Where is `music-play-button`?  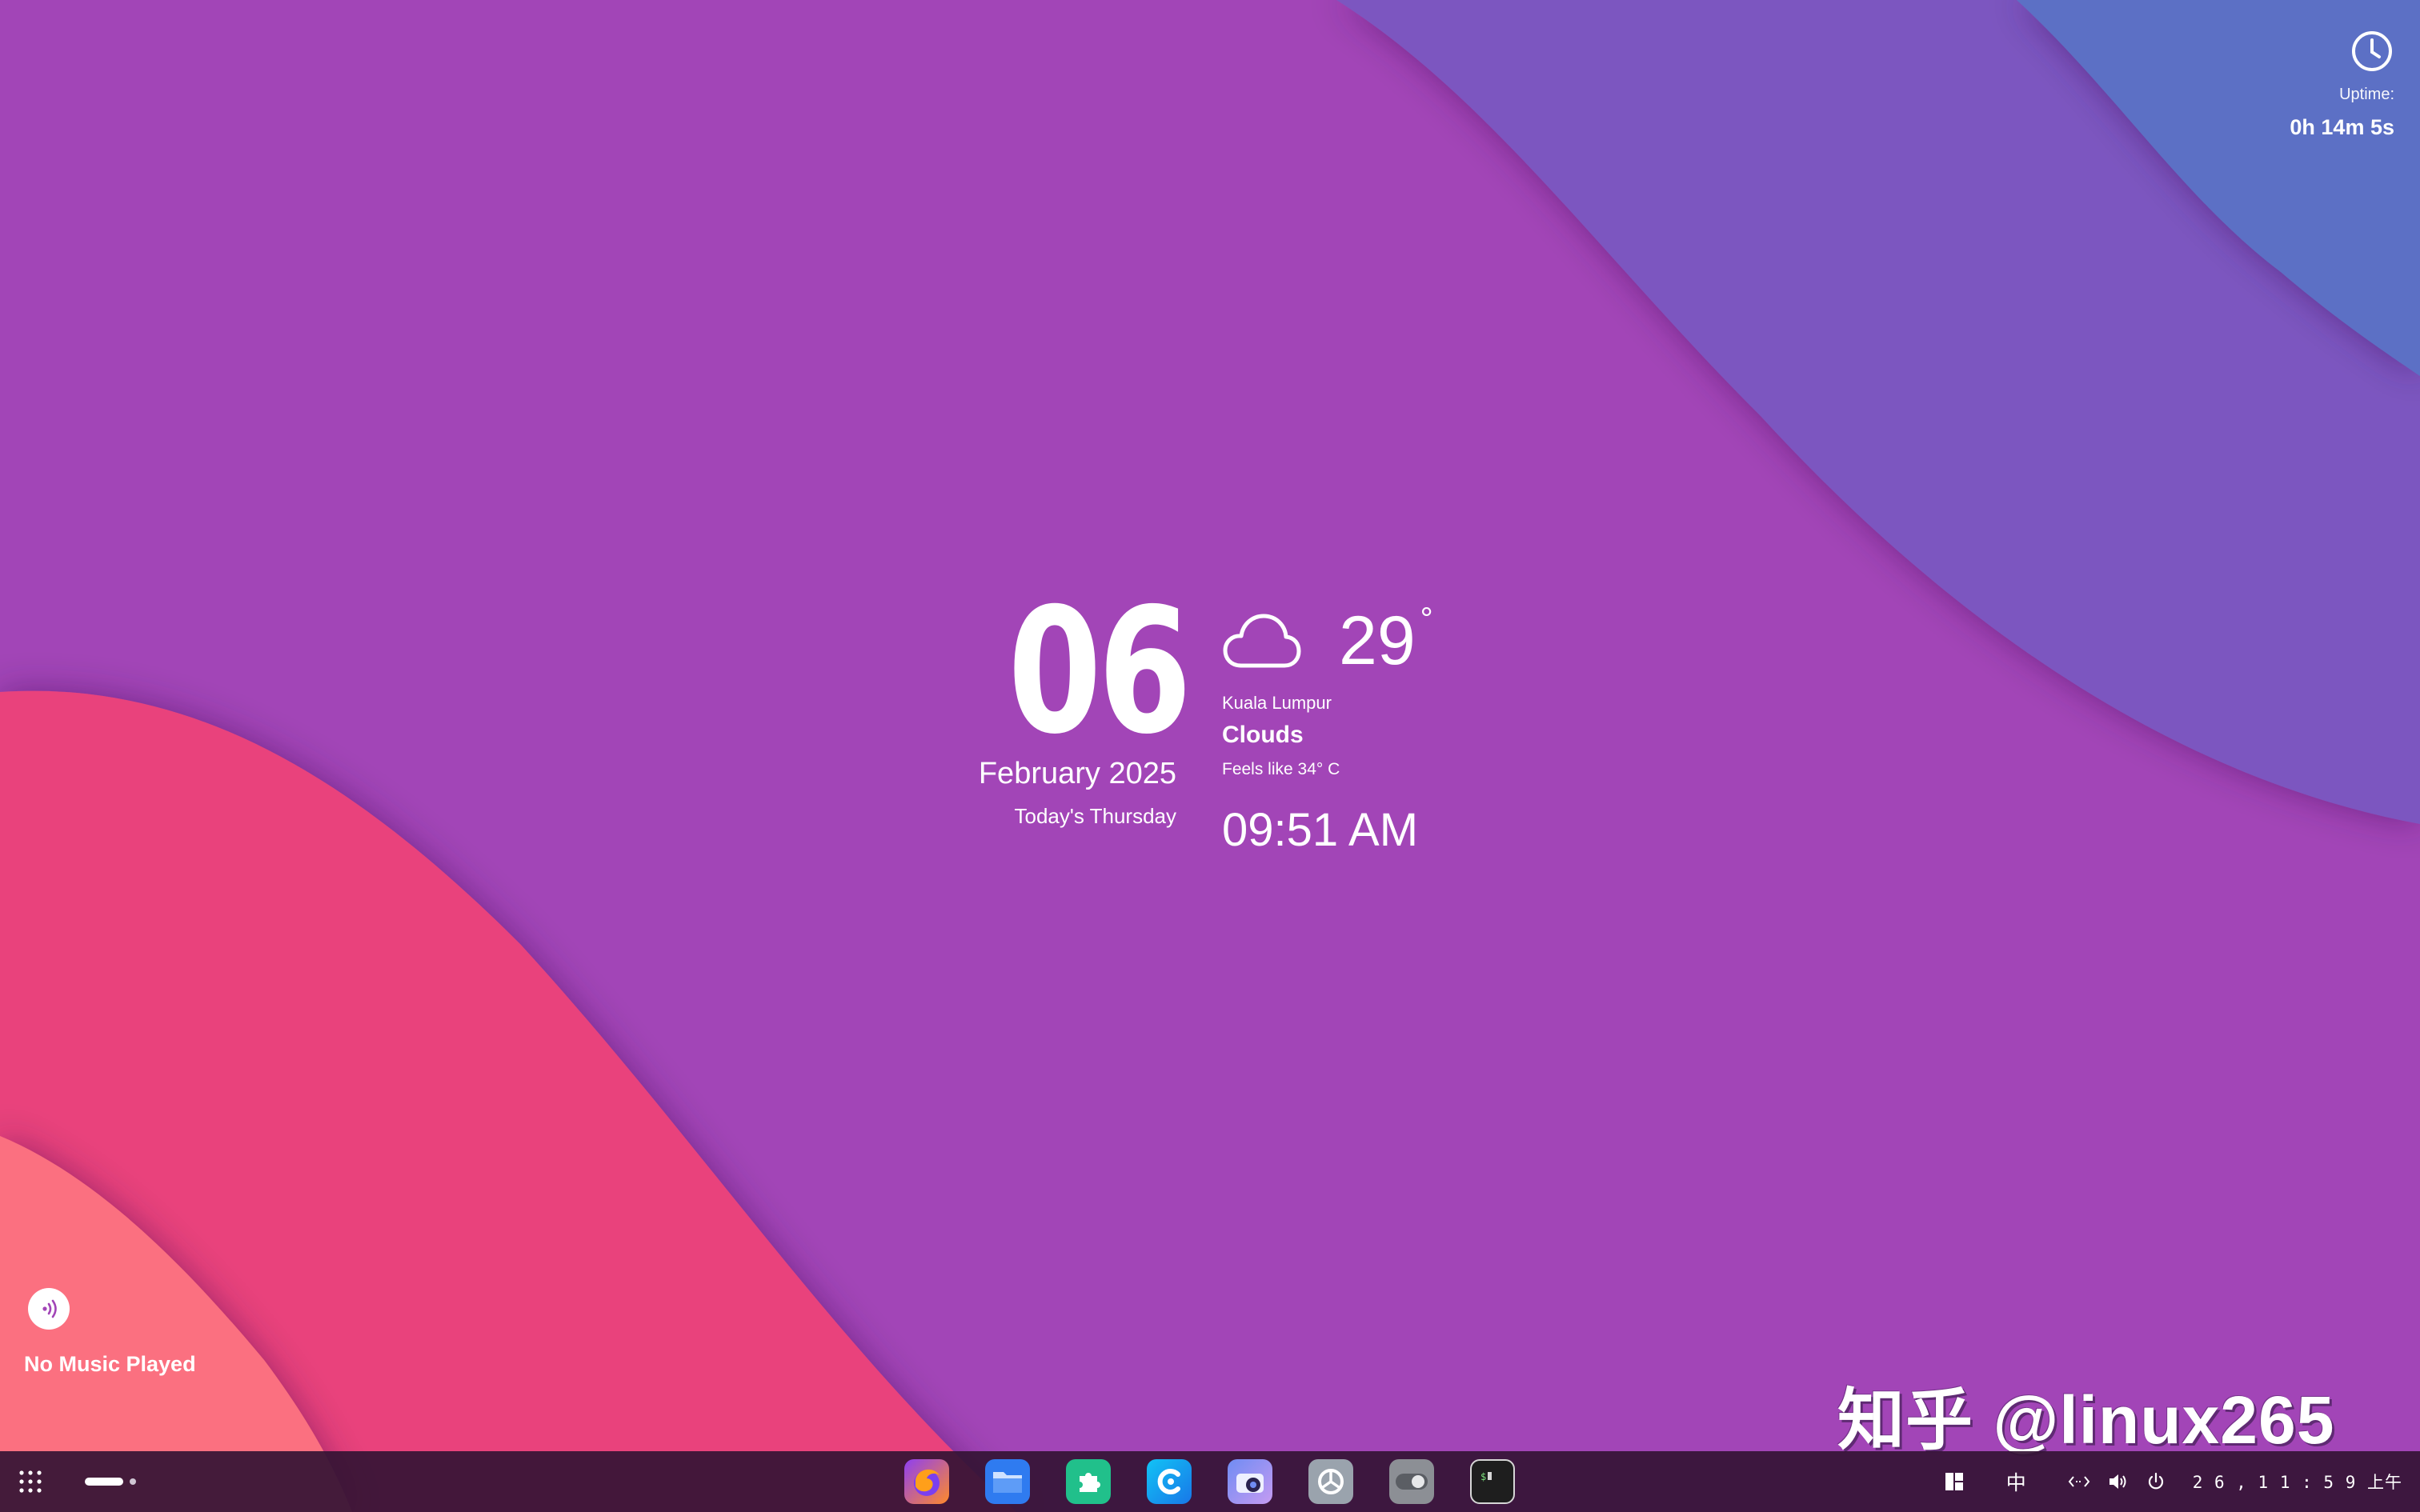 music-play-button is located at coordinates (49, 1309).